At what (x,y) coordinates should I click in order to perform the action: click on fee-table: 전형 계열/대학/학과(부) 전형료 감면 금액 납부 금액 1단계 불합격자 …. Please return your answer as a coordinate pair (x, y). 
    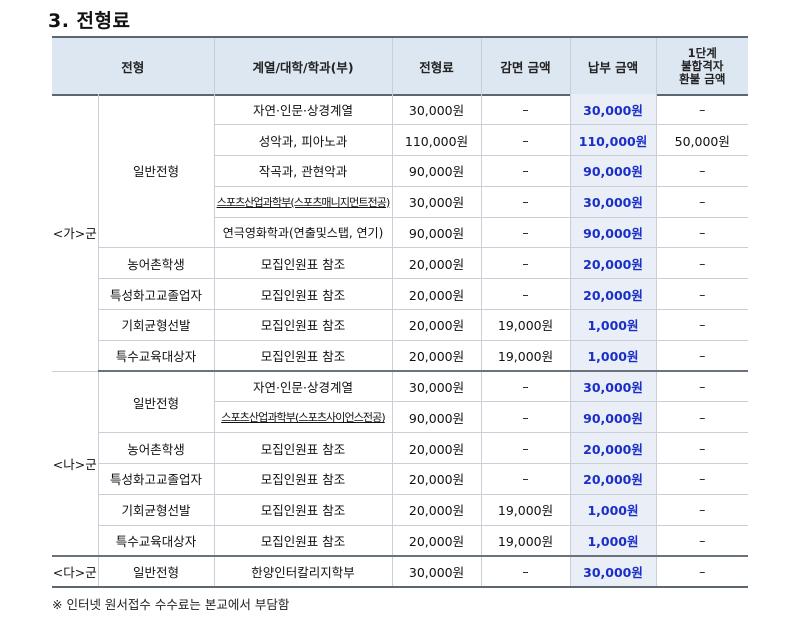
    Looking at the image, I should click on (400, 66).